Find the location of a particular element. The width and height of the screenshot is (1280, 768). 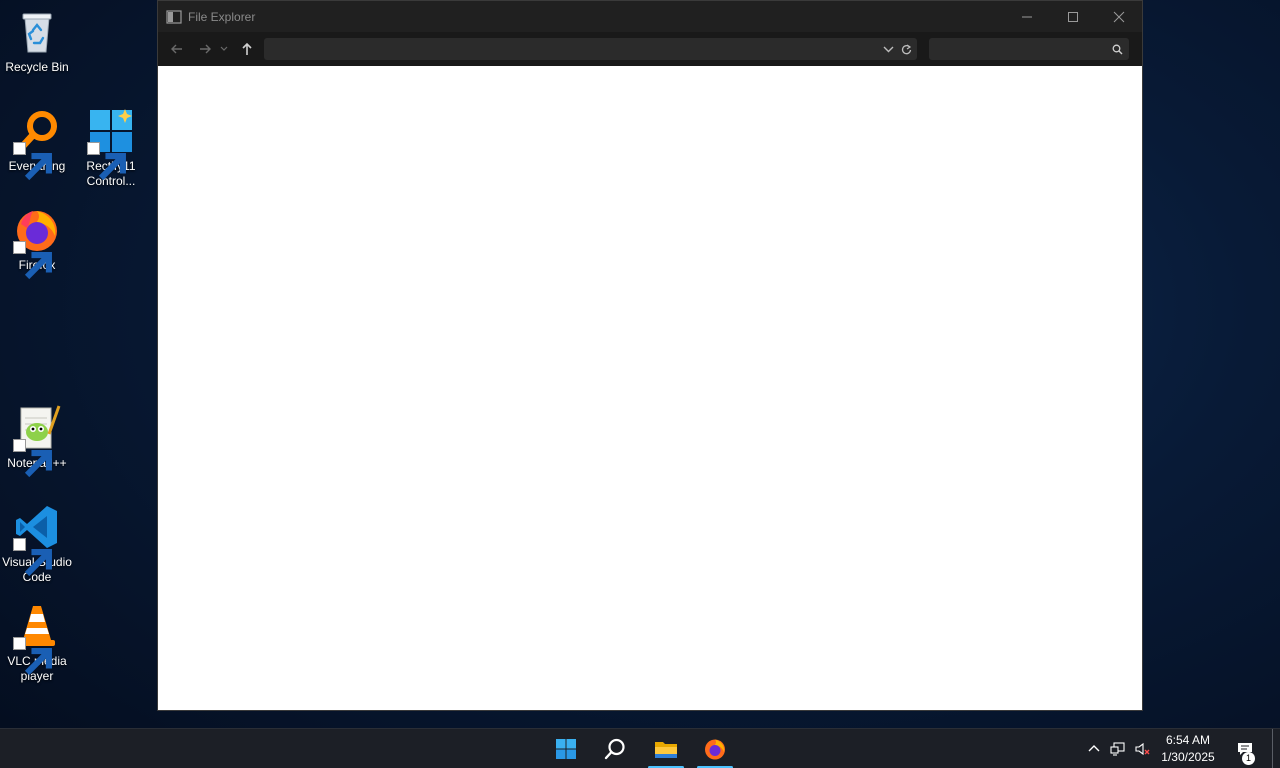

desktop-icon-firefox: Firefox is located at coordinates (37, 243).